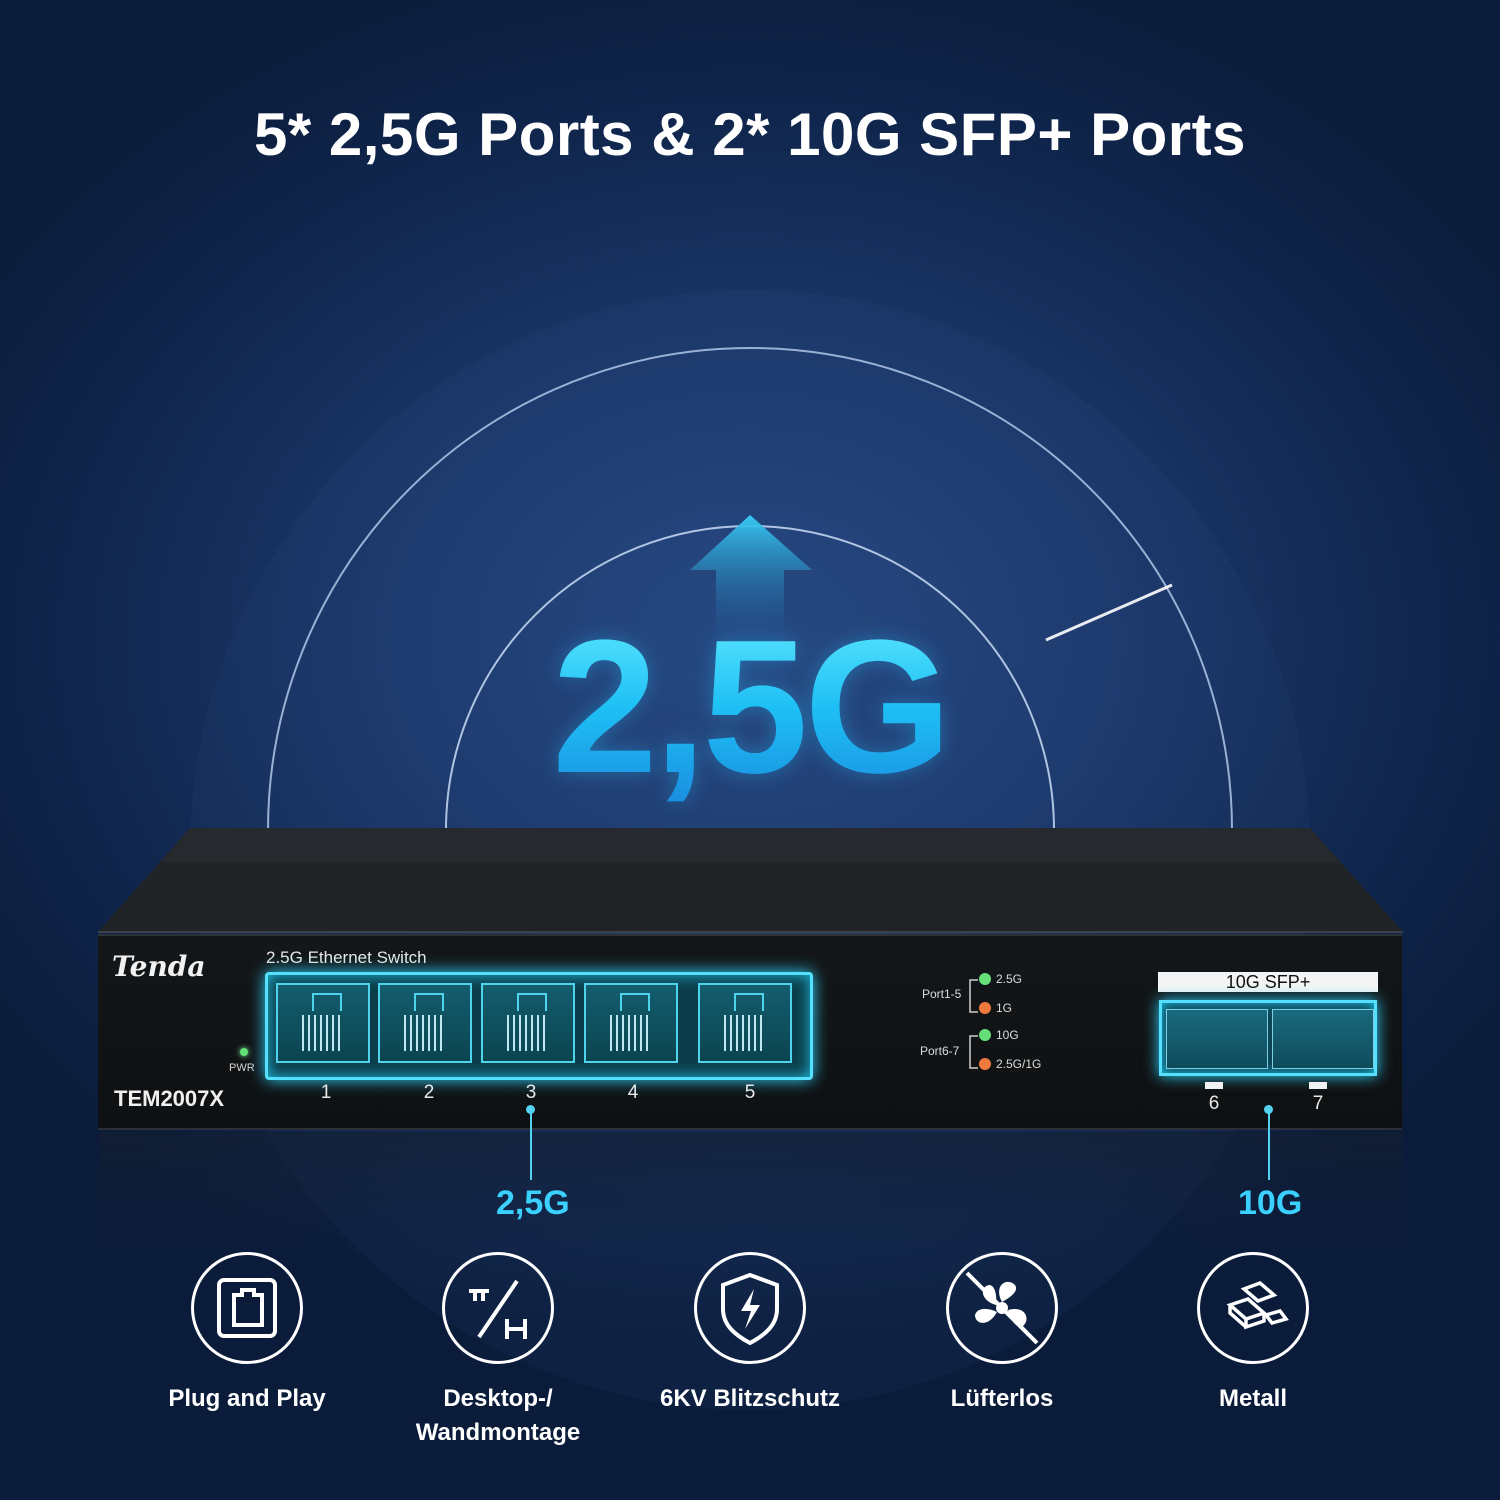 The width and height of the screenshot is (1500, 1500). I want to click on device-subtitle: 2.5G Ethernet Switch, so click(346, 957).